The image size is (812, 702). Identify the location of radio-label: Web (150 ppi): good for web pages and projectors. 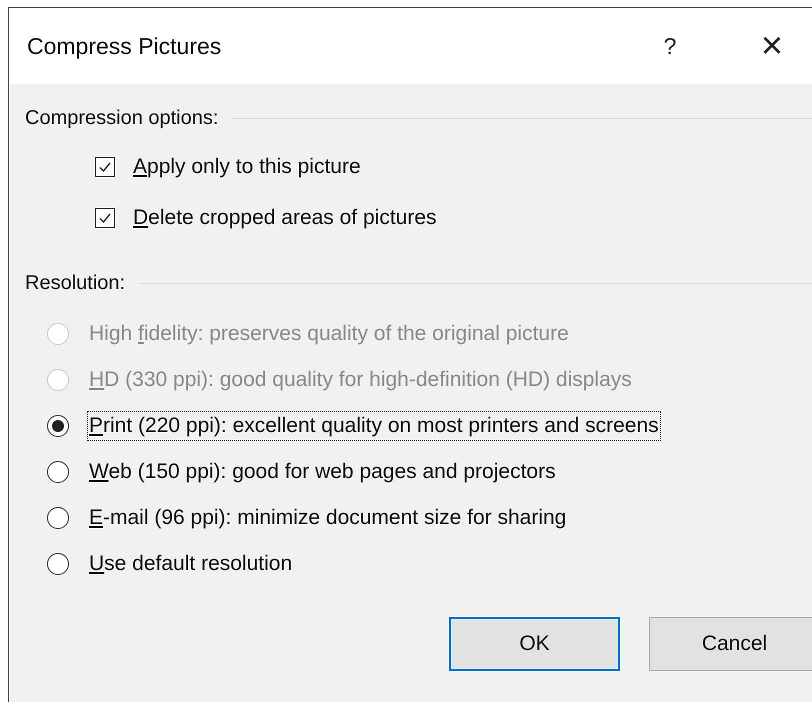
(322, 472).